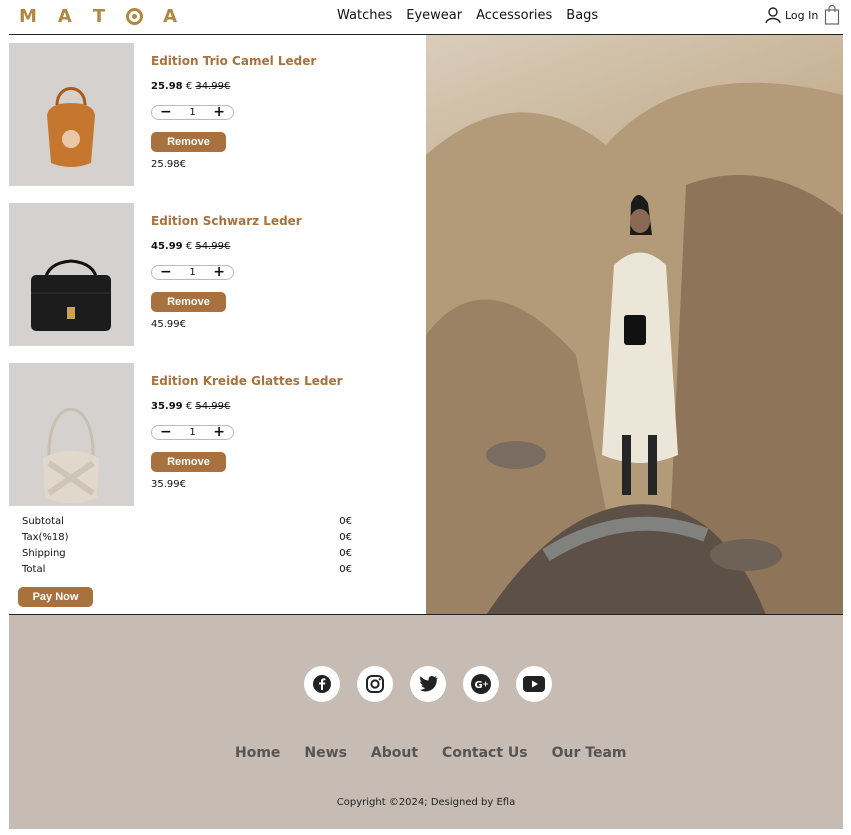 Image resolution: width=851 pixels, height=835 pixels. I want to click on footer-link-about: About, so click(394, 753).